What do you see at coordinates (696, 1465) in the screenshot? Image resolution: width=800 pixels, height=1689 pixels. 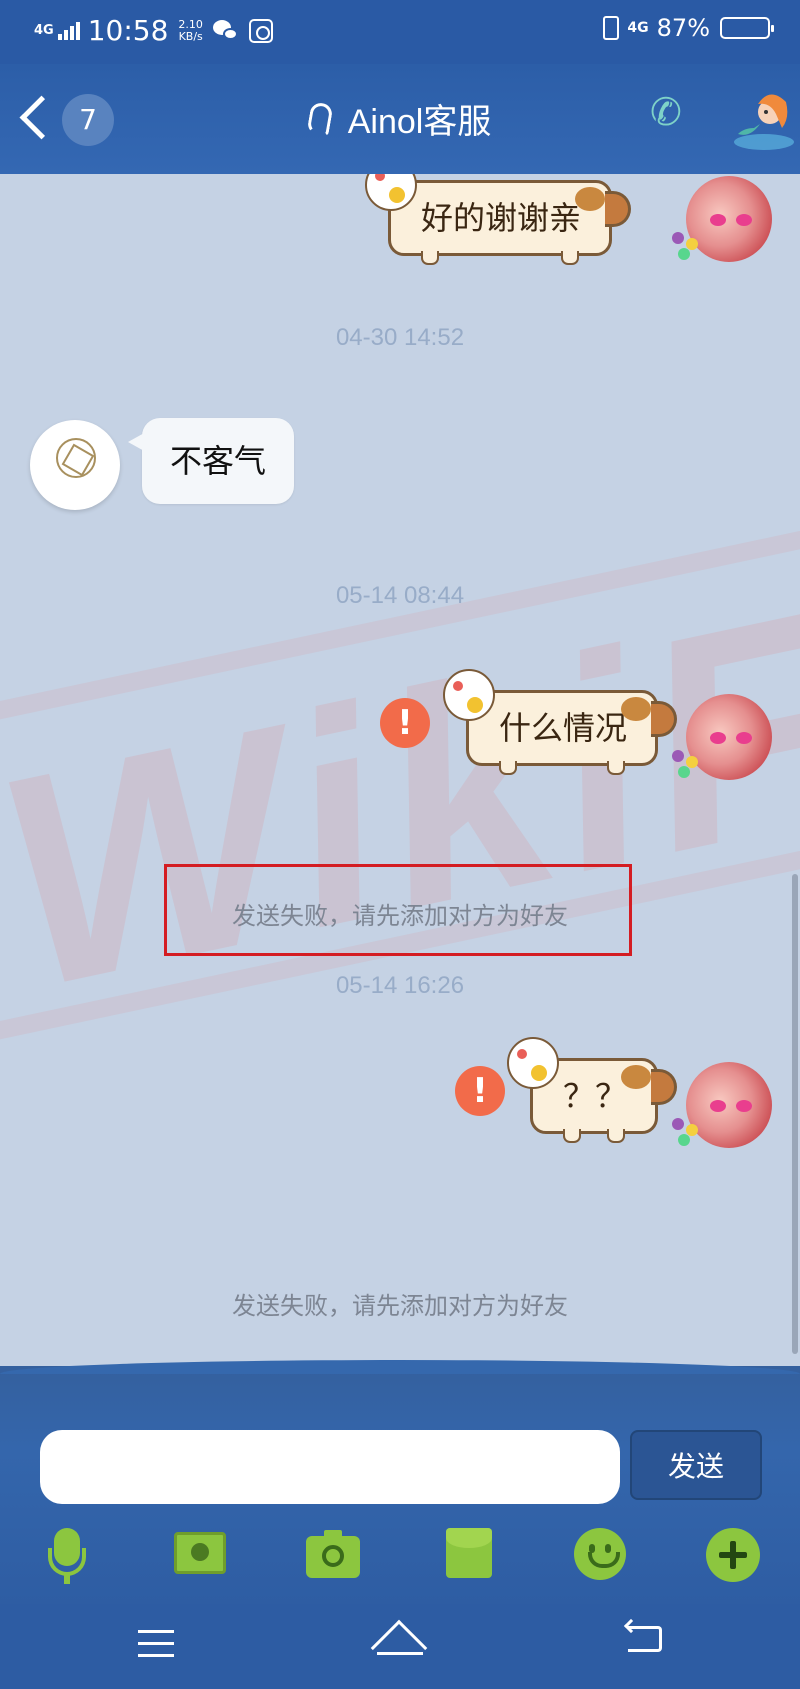 I see `send-button: 发送` at bounding box center [696, 1465].